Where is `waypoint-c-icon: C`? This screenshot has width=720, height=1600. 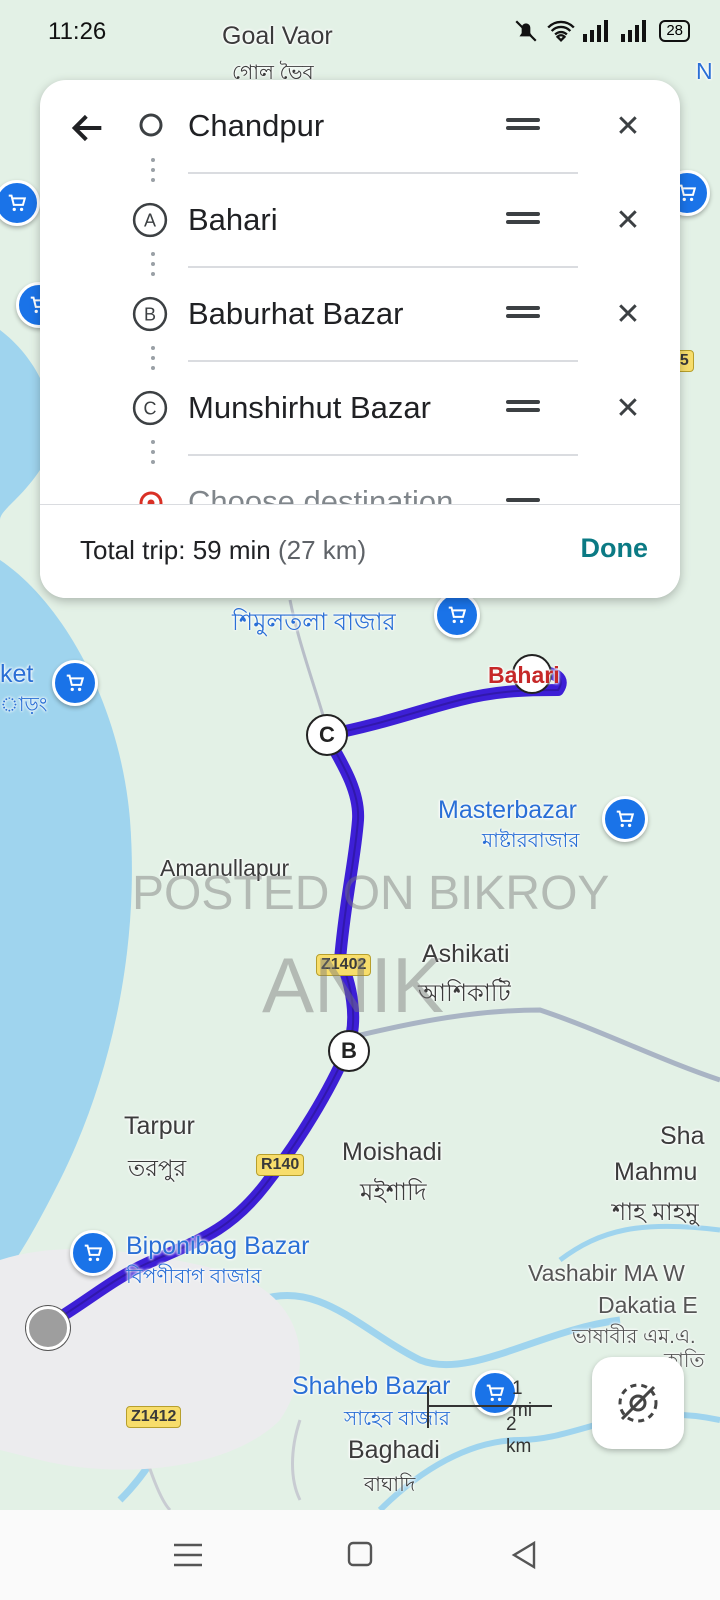 waypoint-c-icon: C is located at coordinates (150, 408).